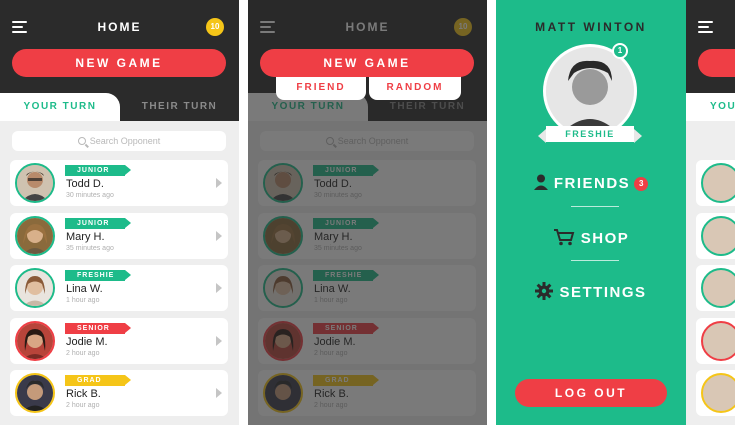 Image resolution: width=735 pixels, height=425 pixels. What do you see at coordinates (85, 237) in the screenshot?
I see `opponent-name: Mary H.` at bounding box center [85, 237].